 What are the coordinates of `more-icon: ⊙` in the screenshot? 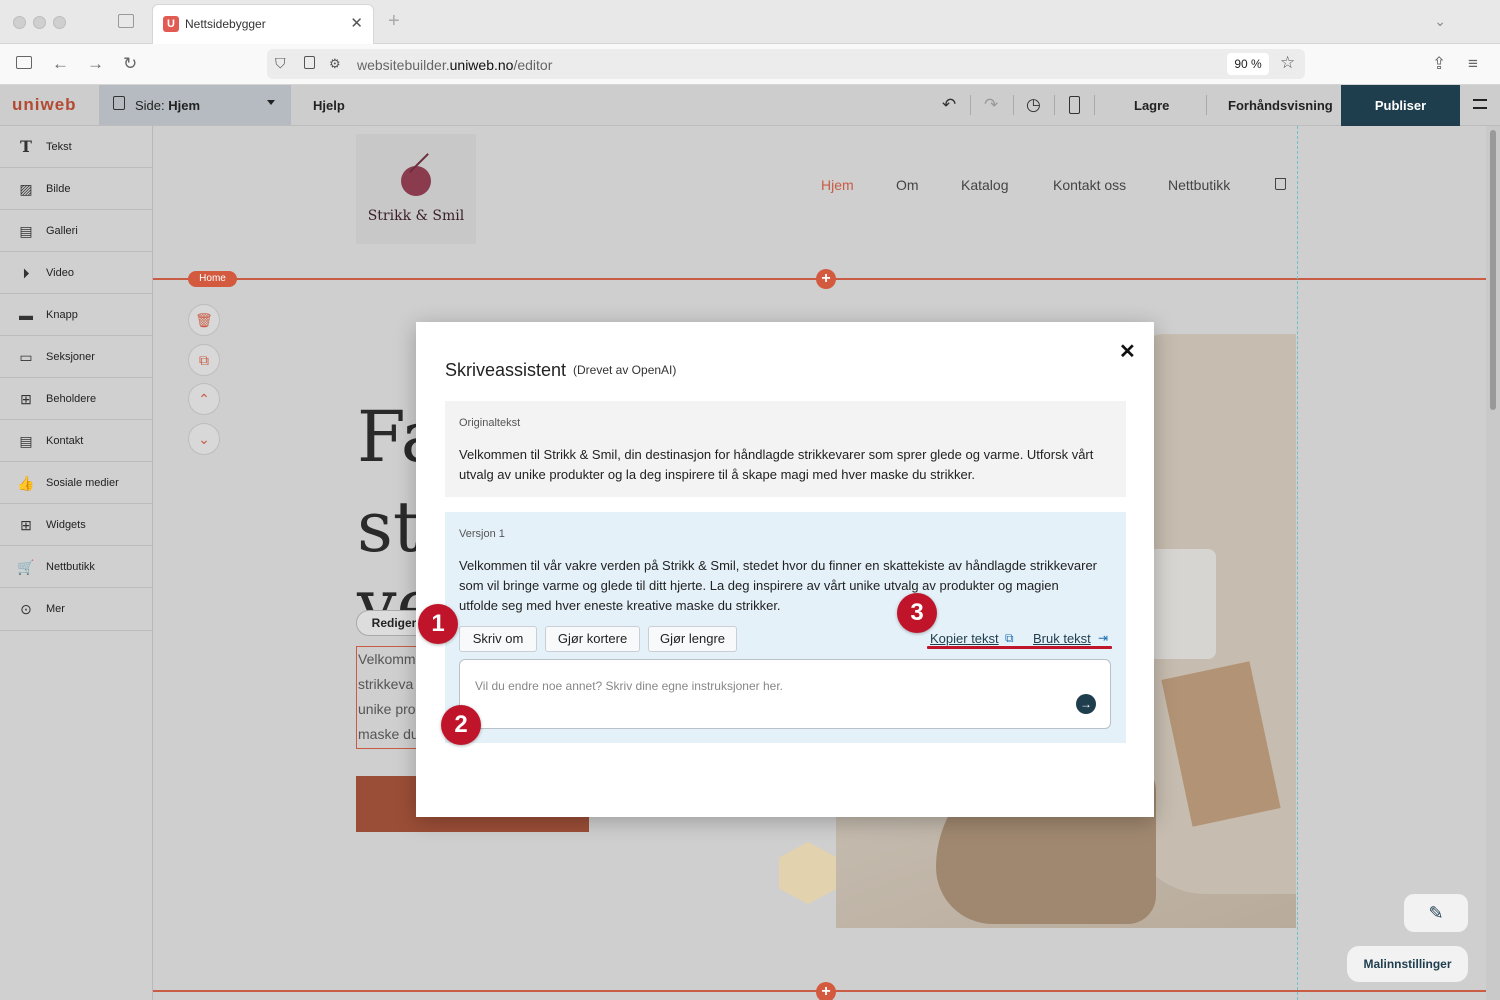 It's located at (26, 609).